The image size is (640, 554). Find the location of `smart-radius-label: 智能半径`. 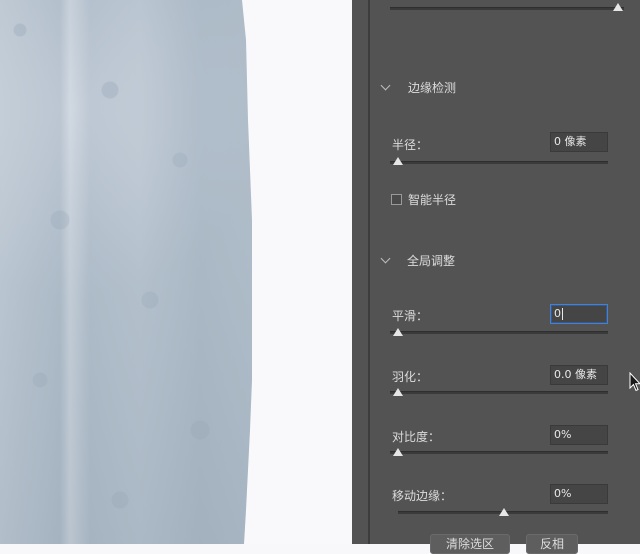

smart-radius-label: 智能半径 is located at coordinates (432, 199).